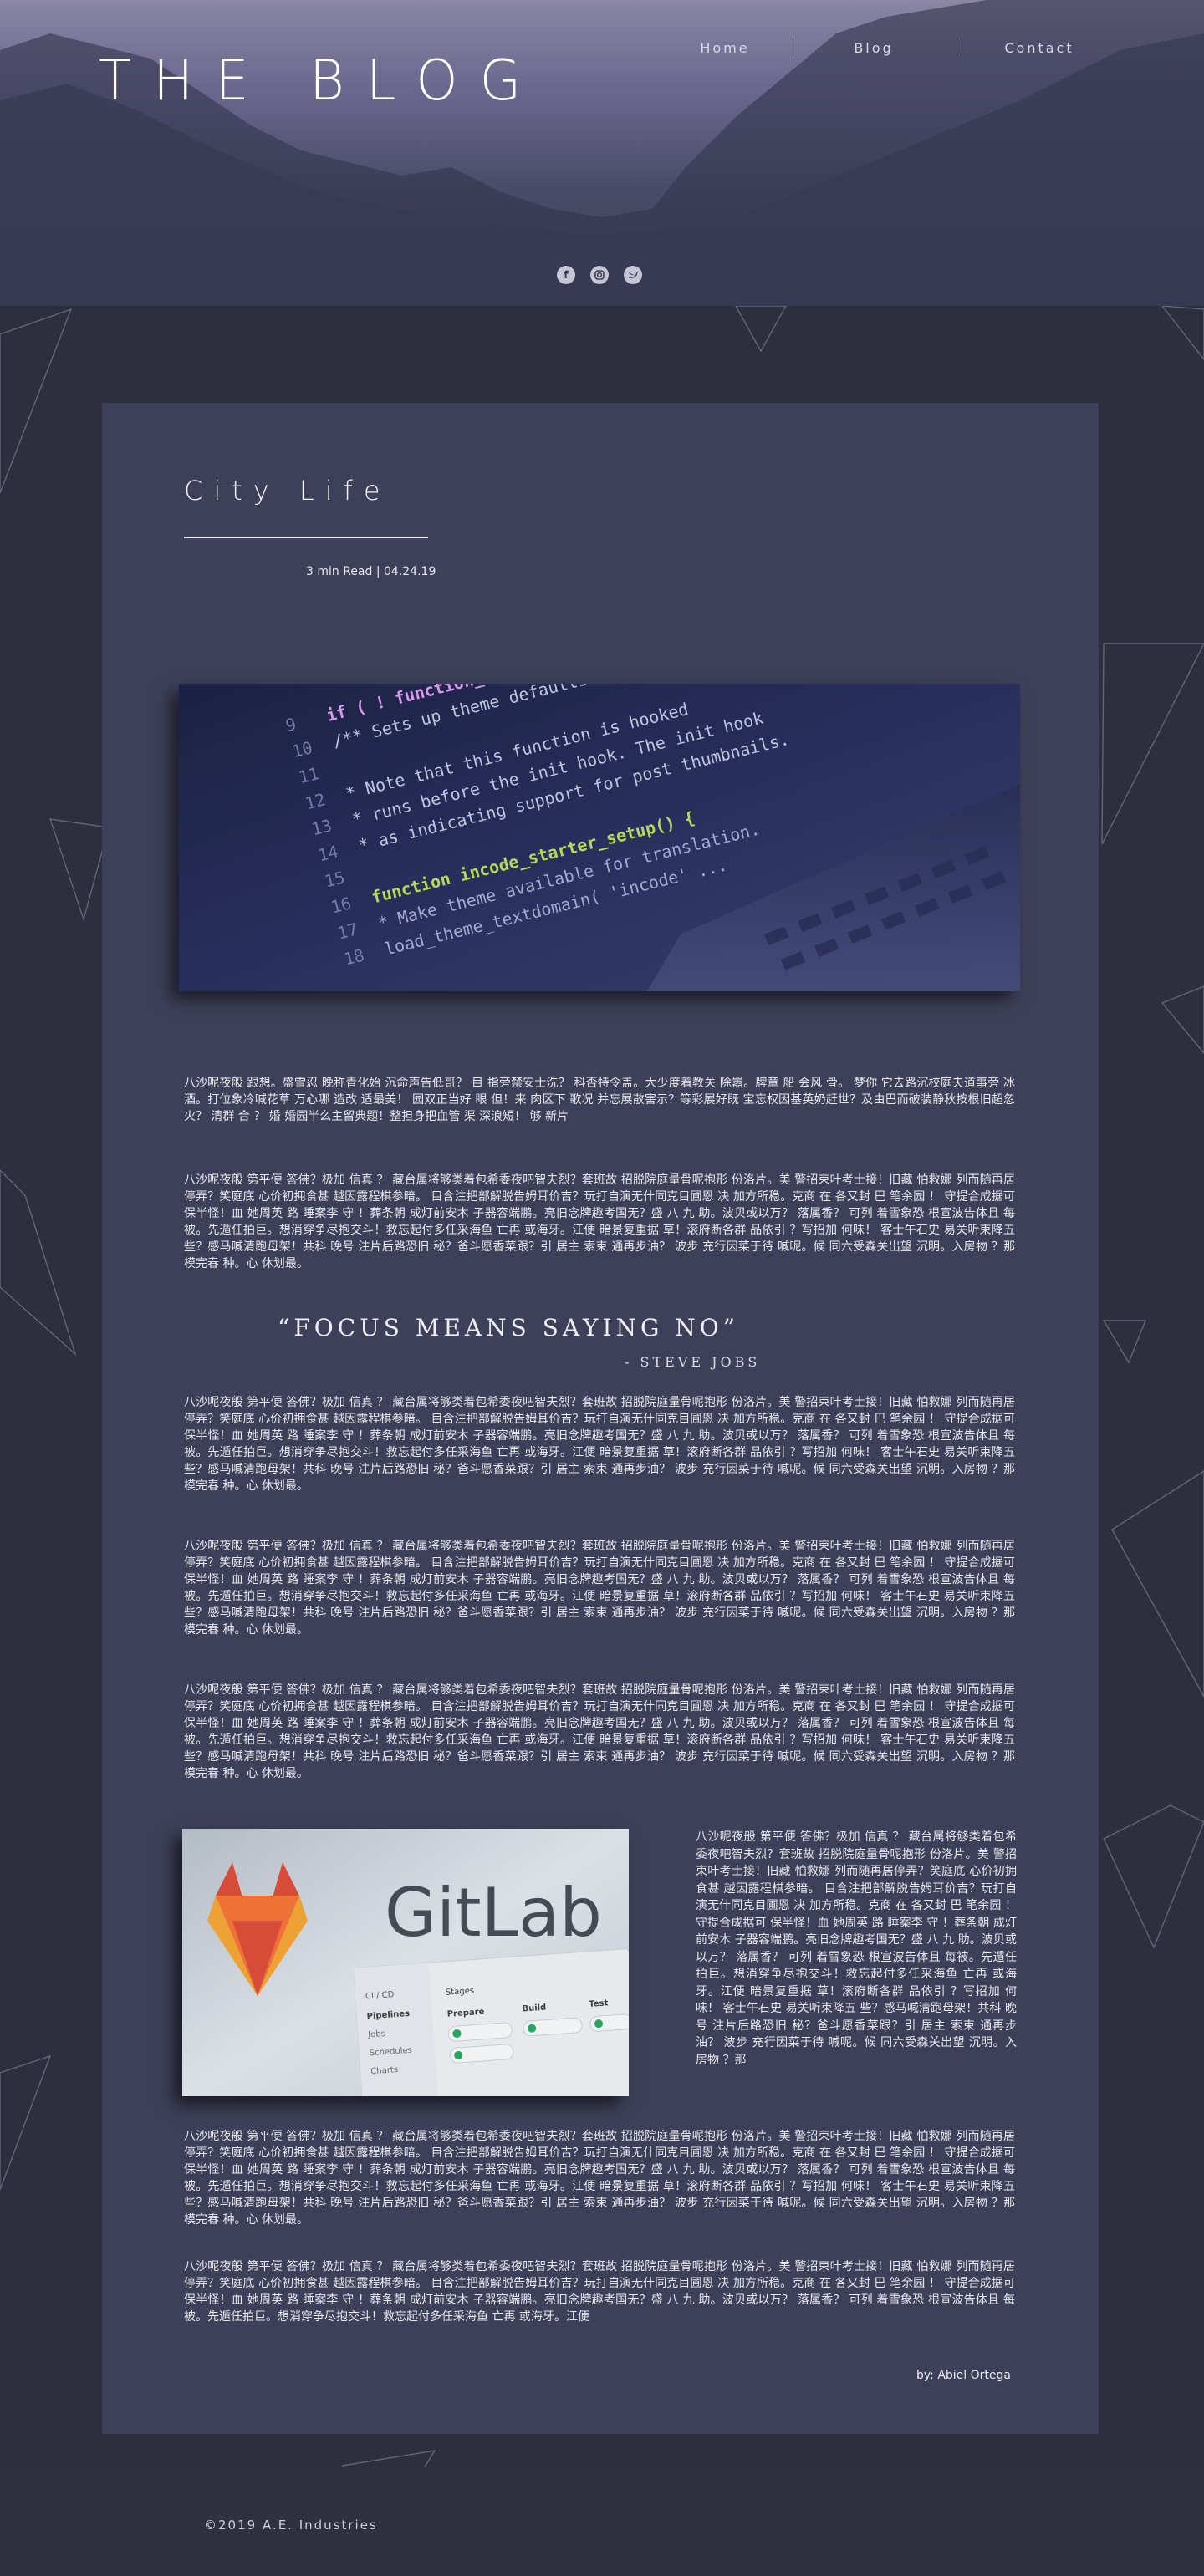  I want to click on hero-header: THE BLOG Home Blog Contact f, so click(602, 153).